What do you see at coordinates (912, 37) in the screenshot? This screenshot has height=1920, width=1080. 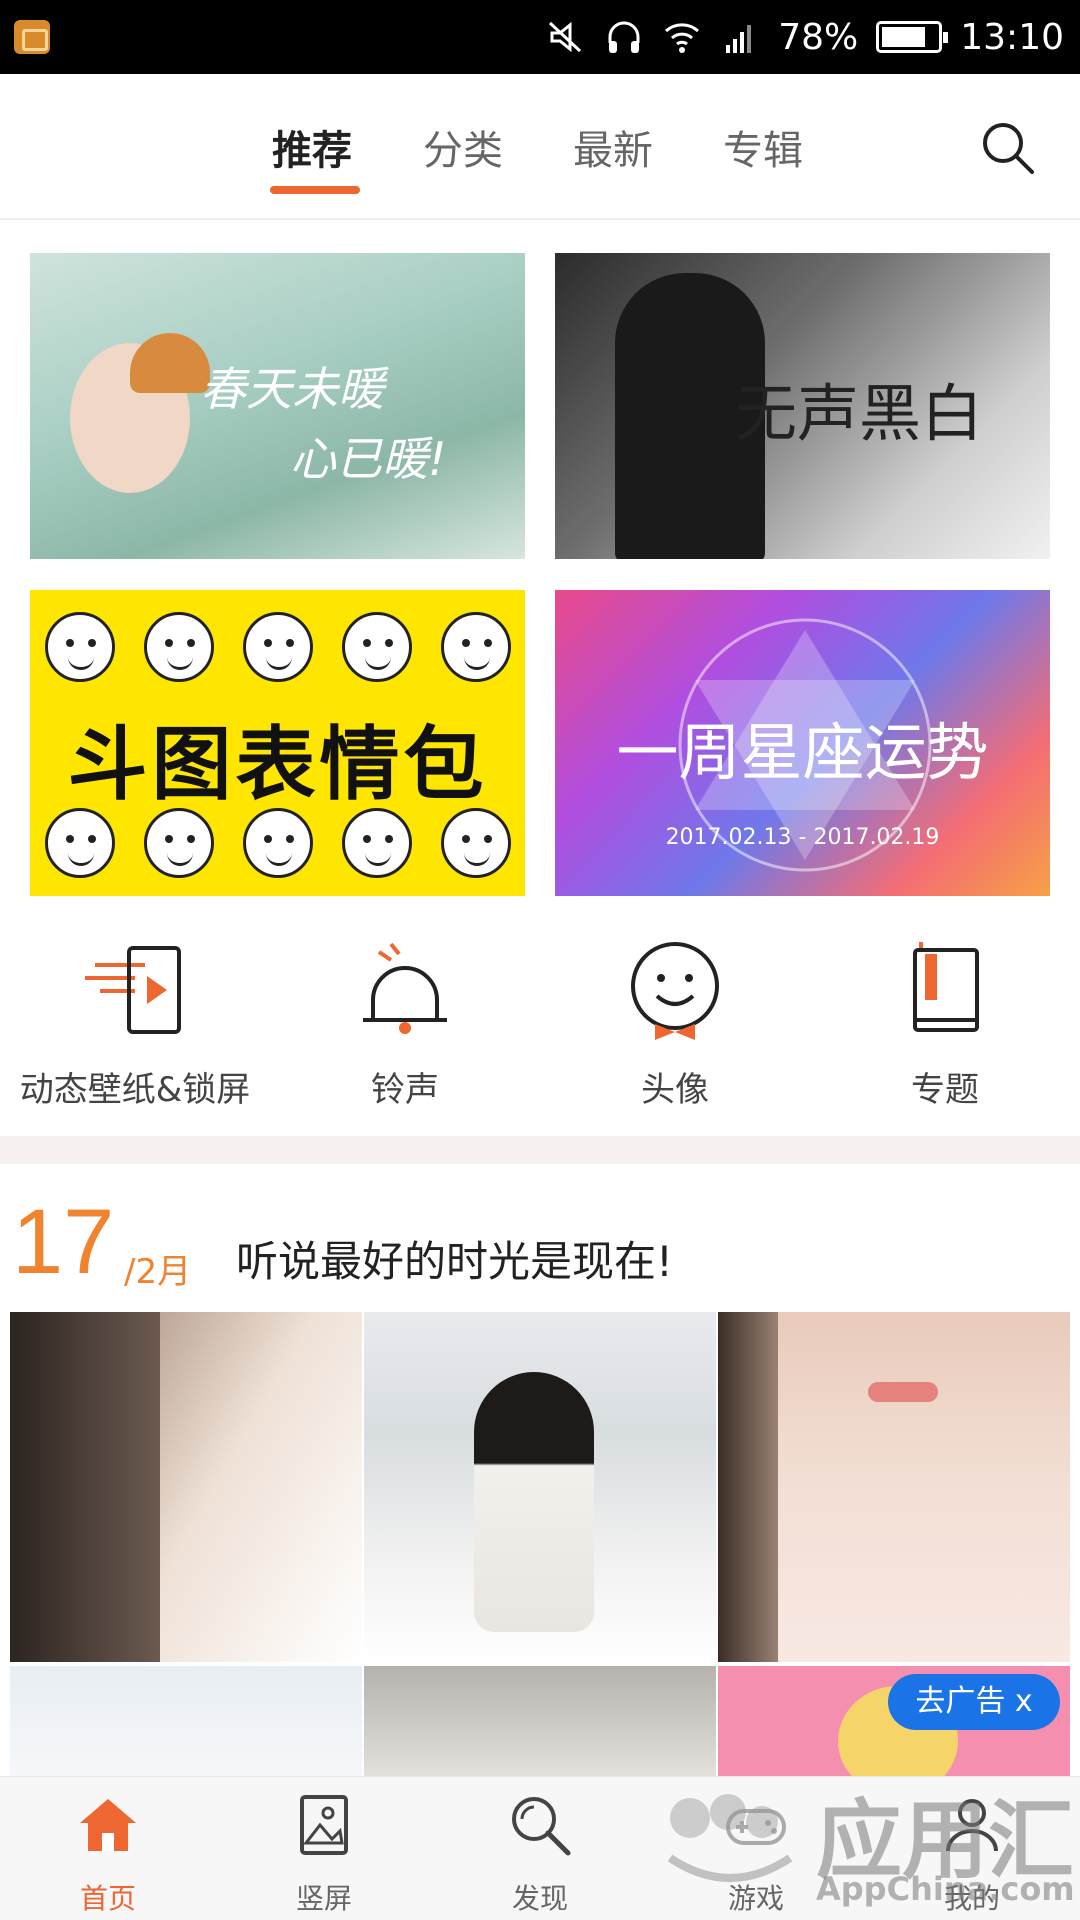 I see `battery-icon` at bounding box center [912, 37].